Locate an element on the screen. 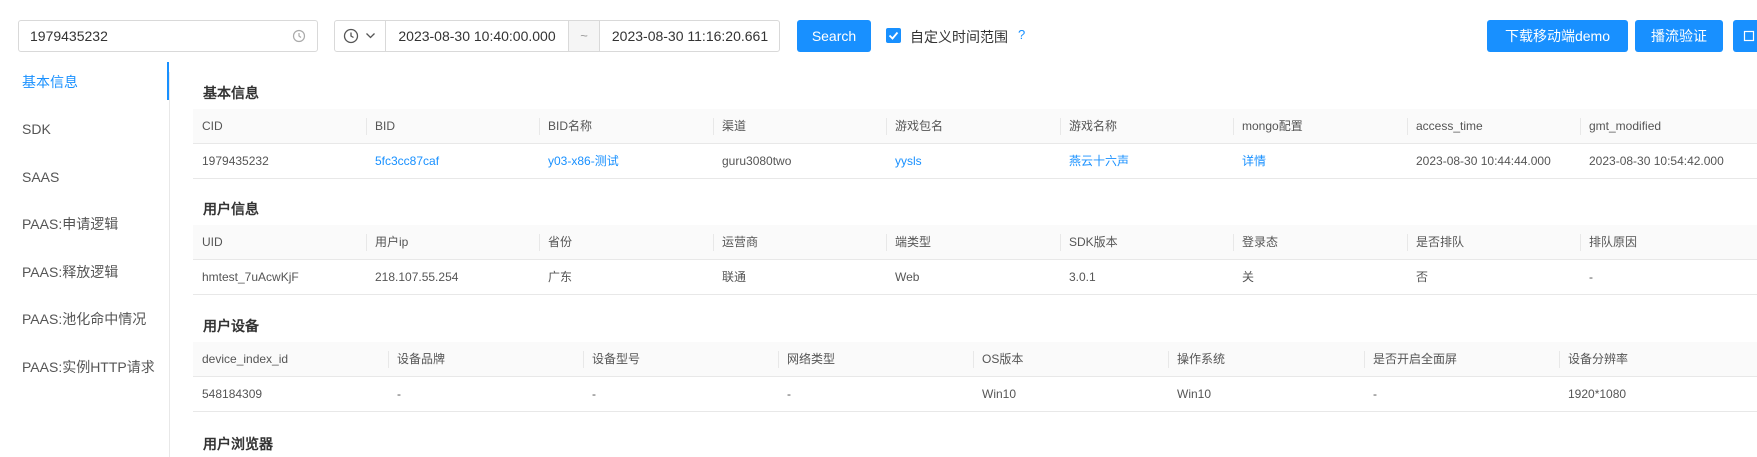 This screenshot has height=457, width=1757. column-header: 操作系统 is located at coordinates (1201, 359).